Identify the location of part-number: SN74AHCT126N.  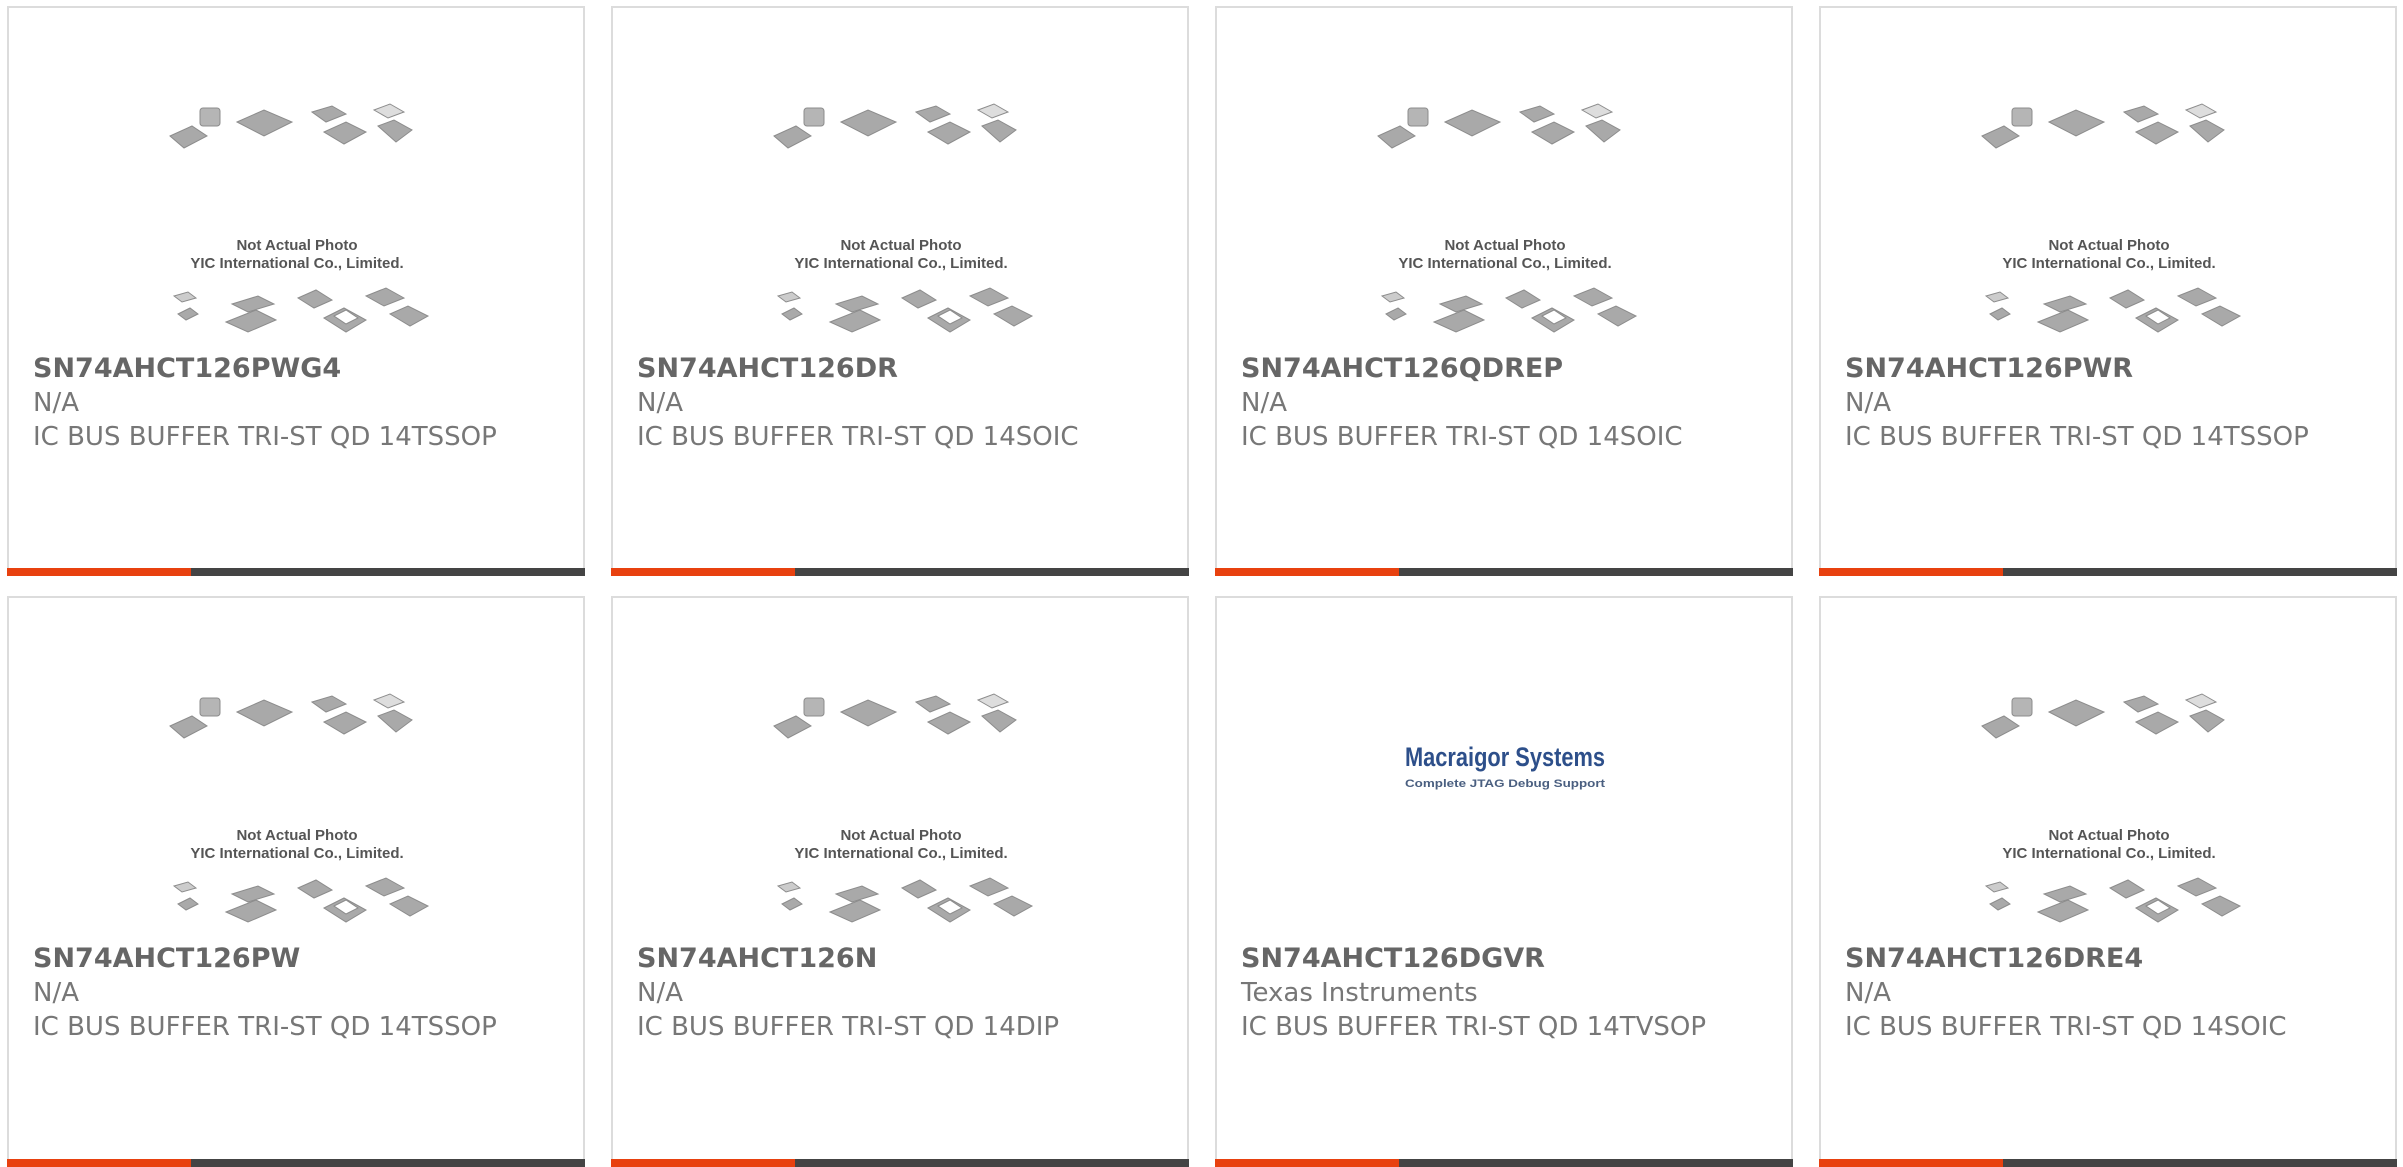
(902, 959).